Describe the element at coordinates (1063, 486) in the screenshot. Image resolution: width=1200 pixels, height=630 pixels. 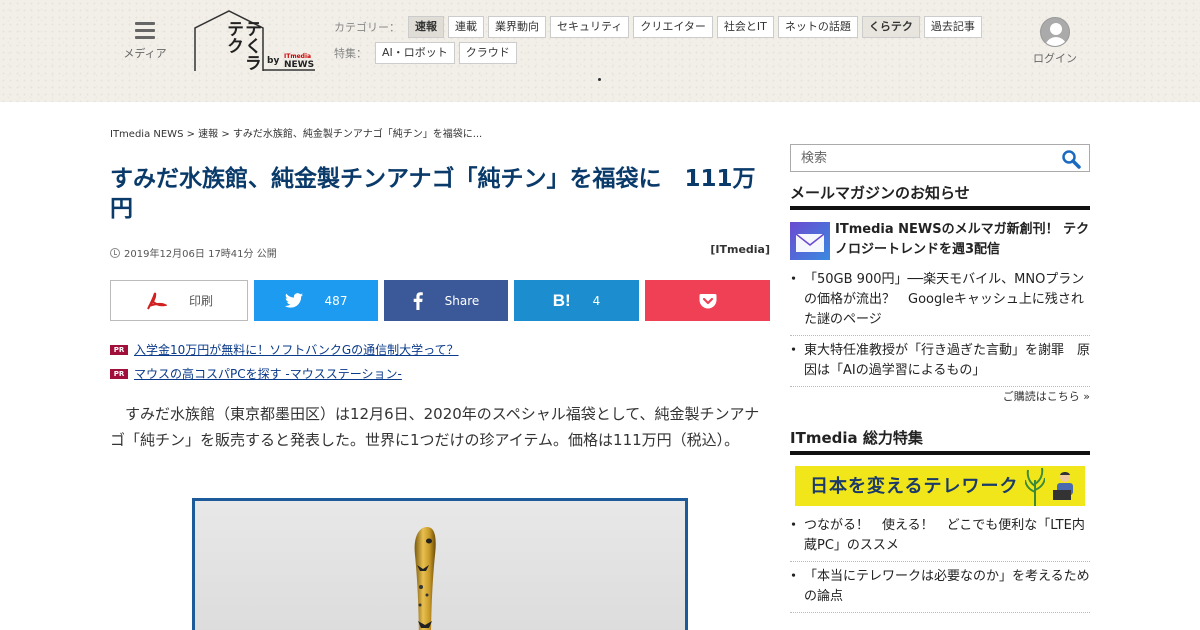
I see `person-at-laptop-icon` at that location.